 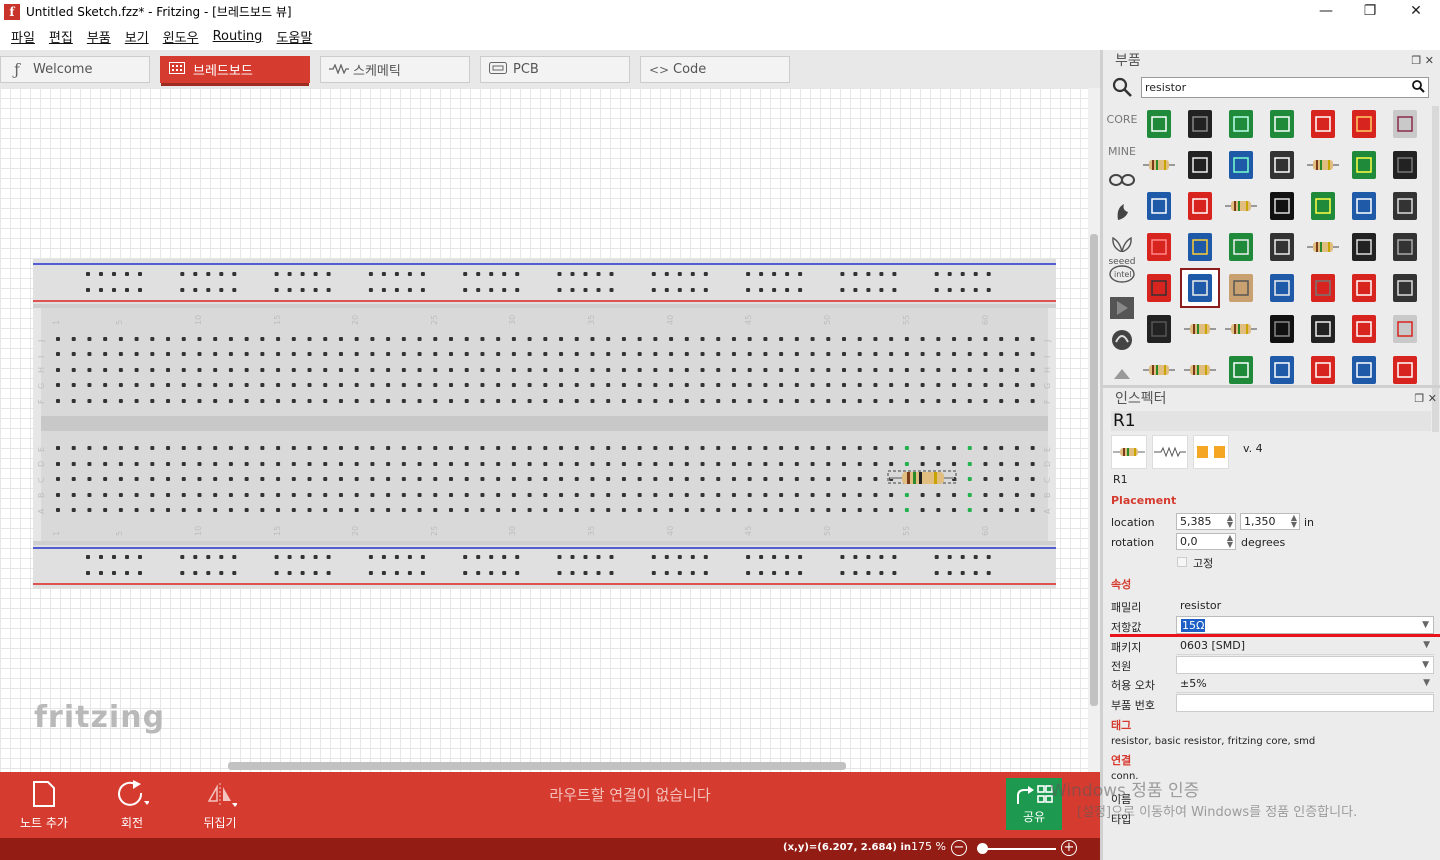 I want to click on tab-code: <> Code, so click(x=715, y=69).